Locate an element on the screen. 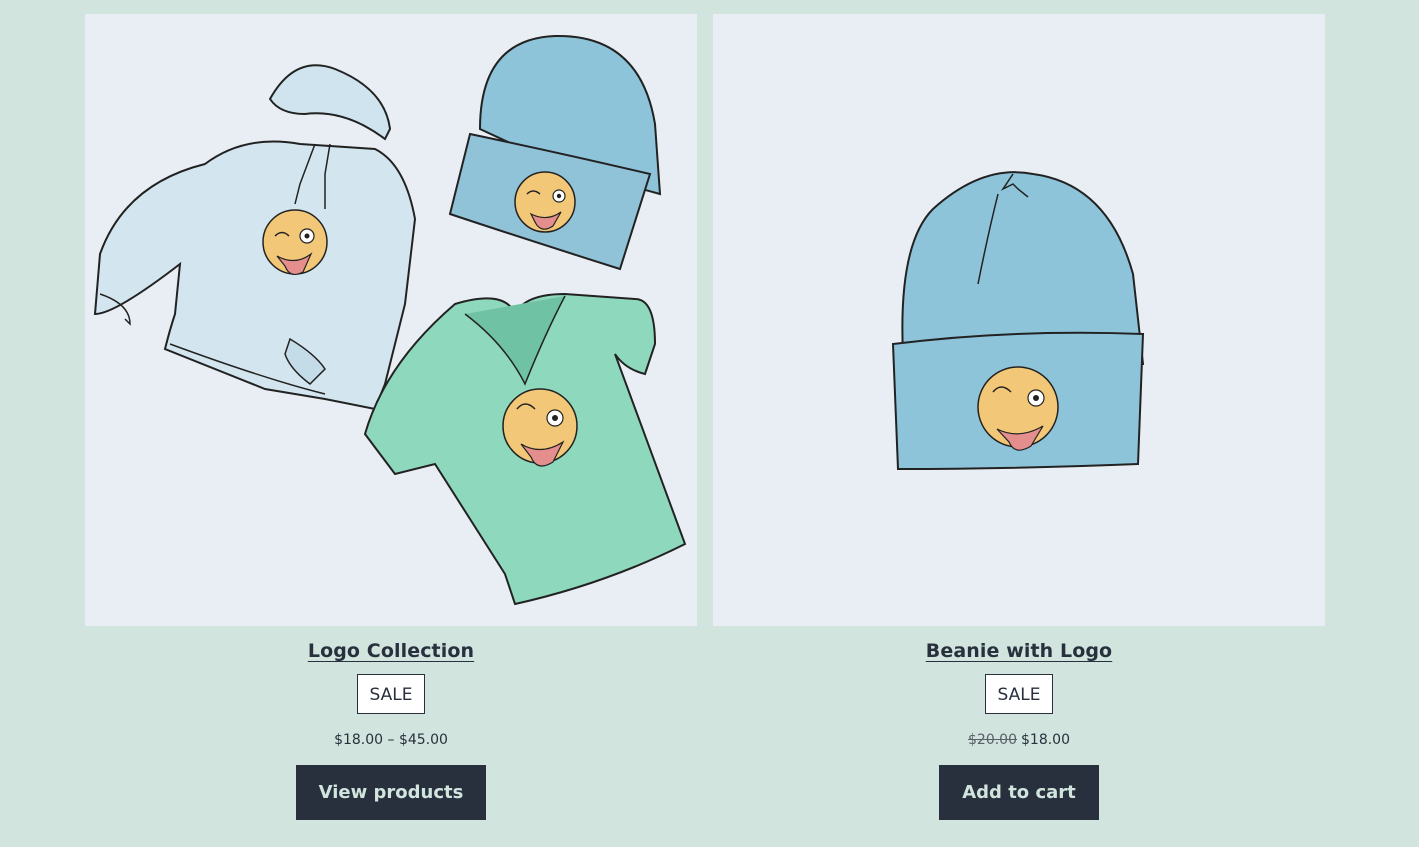 This screenshot has width=1419, height=847. price-range: $18.00 – $45.00 is located at coordinates (391, 740).